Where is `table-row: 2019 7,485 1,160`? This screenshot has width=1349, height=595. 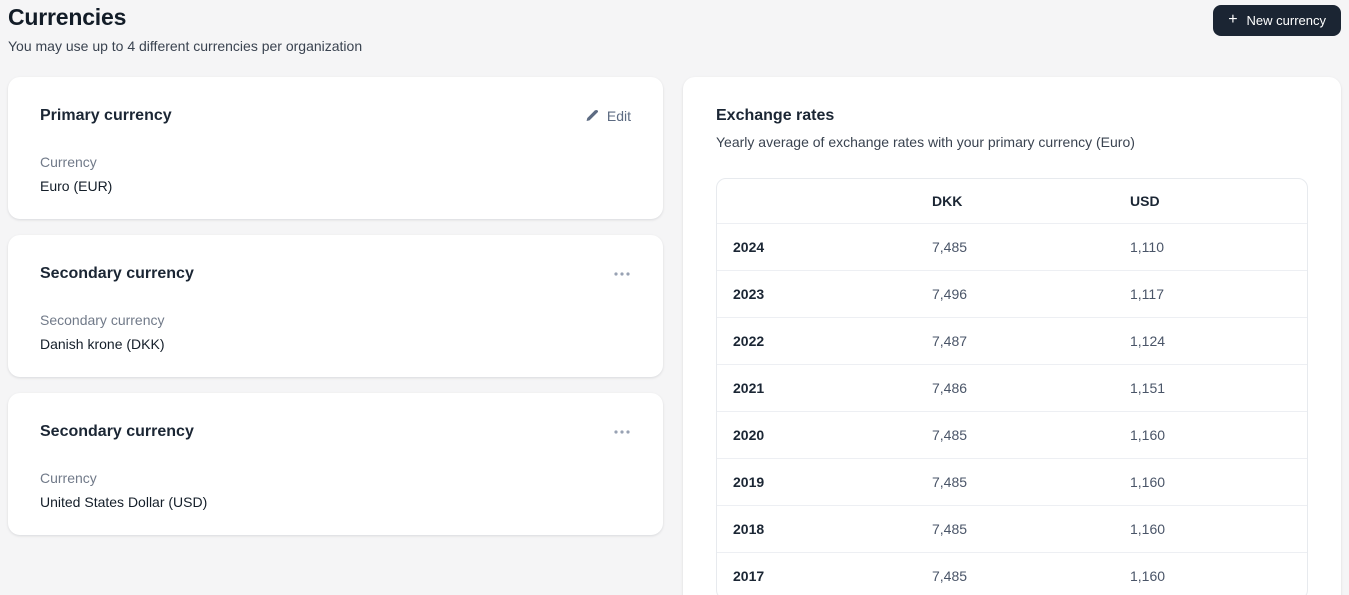
table-row: 2019 7,485 1,160 is located at coordinates (1012, 481).